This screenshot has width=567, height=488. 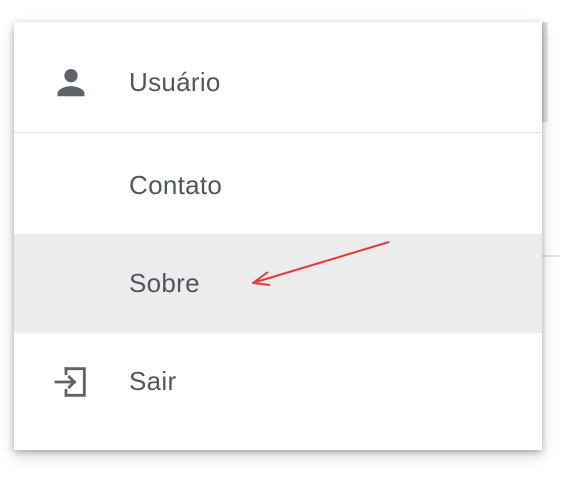 I want to click on person-icon, so click(x=71, y=82).